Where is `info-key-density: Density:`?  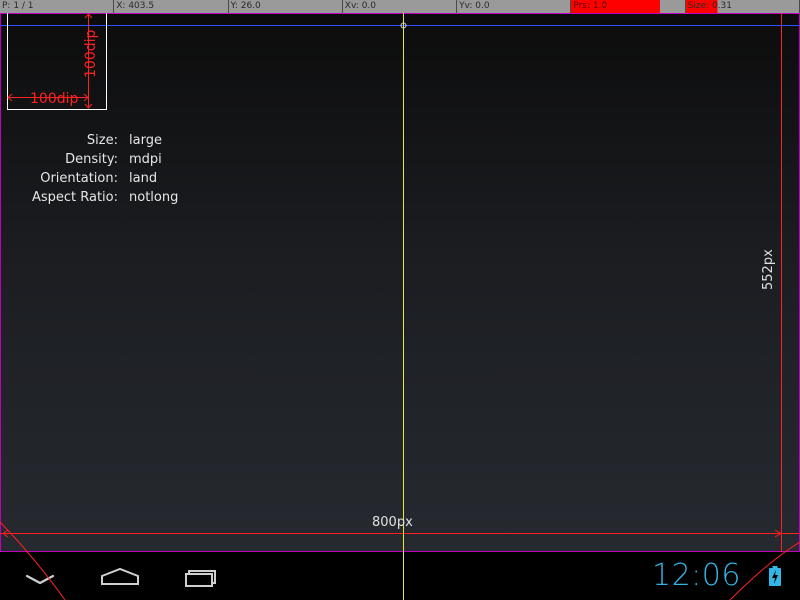
info-key-density: Density: is located at coordinates (91, 159).